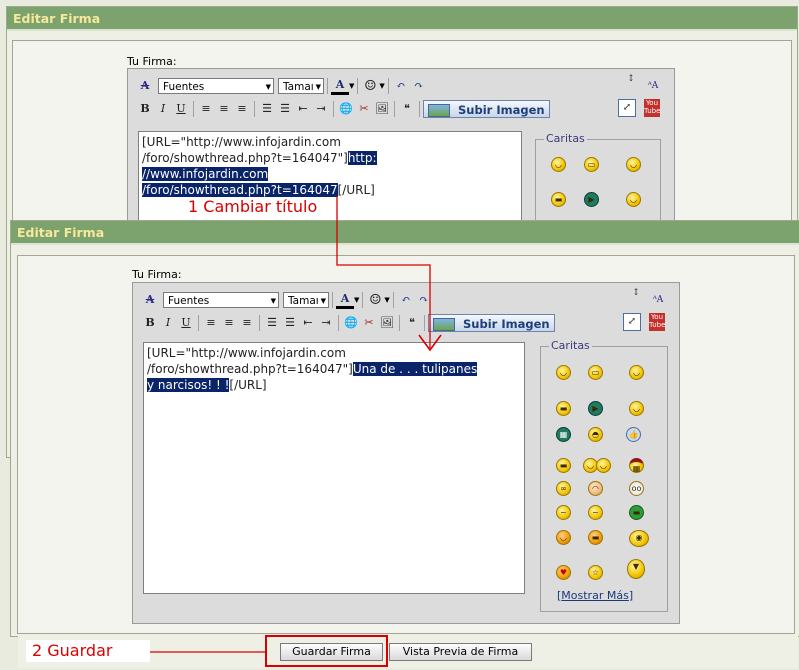  What do you see at coordinates (639, 538) in the screenshot?
I see `laughing-icon: ◉` at bounding box center [639, 538].